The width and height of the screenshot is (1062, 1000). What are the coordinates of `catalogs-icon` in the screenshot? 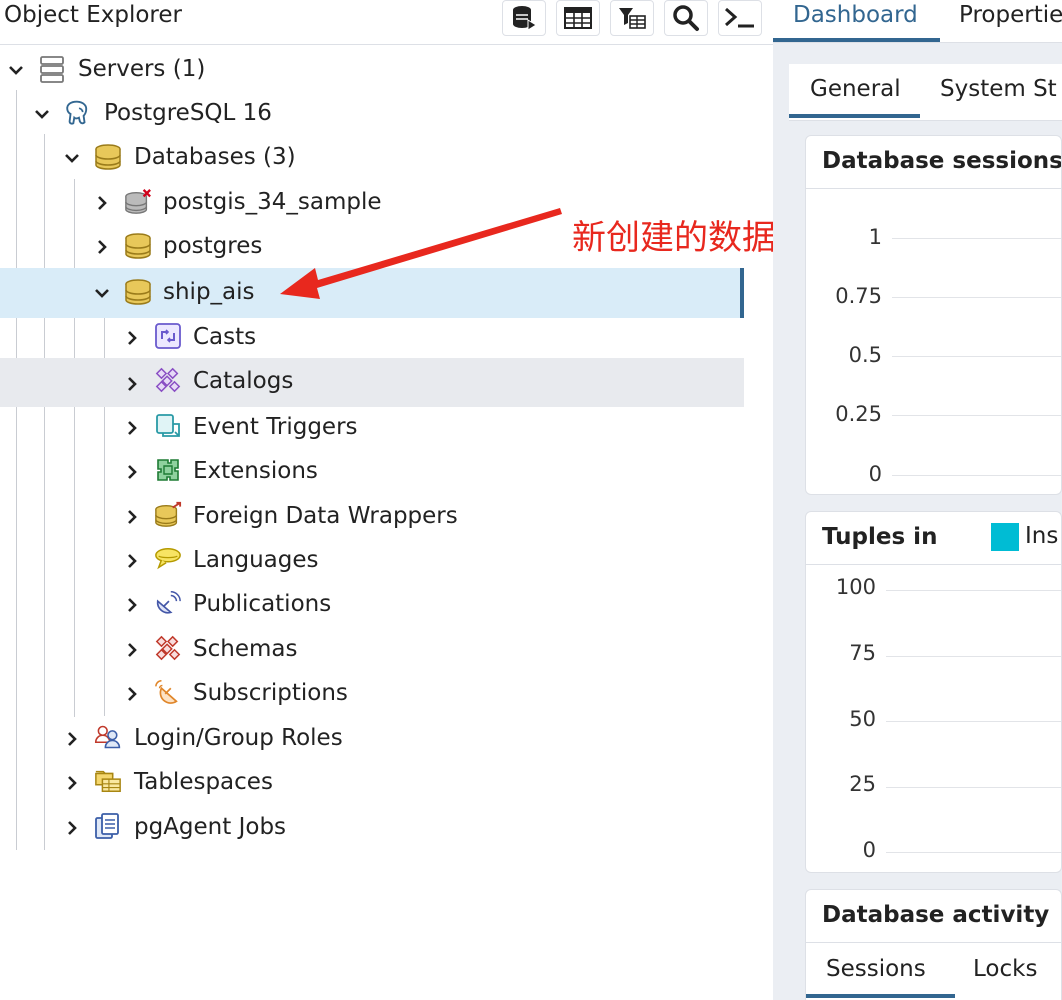 It's located at (168, 380).